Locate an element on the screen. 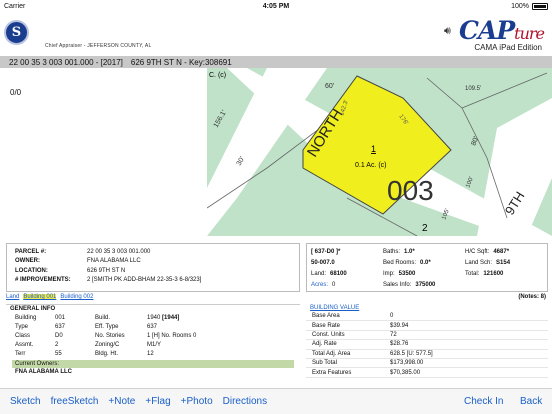 This screenshot has width=552, height=414. parcel-row: LOCATION: 626 9TH ST N is located at coordinates (153, 271).